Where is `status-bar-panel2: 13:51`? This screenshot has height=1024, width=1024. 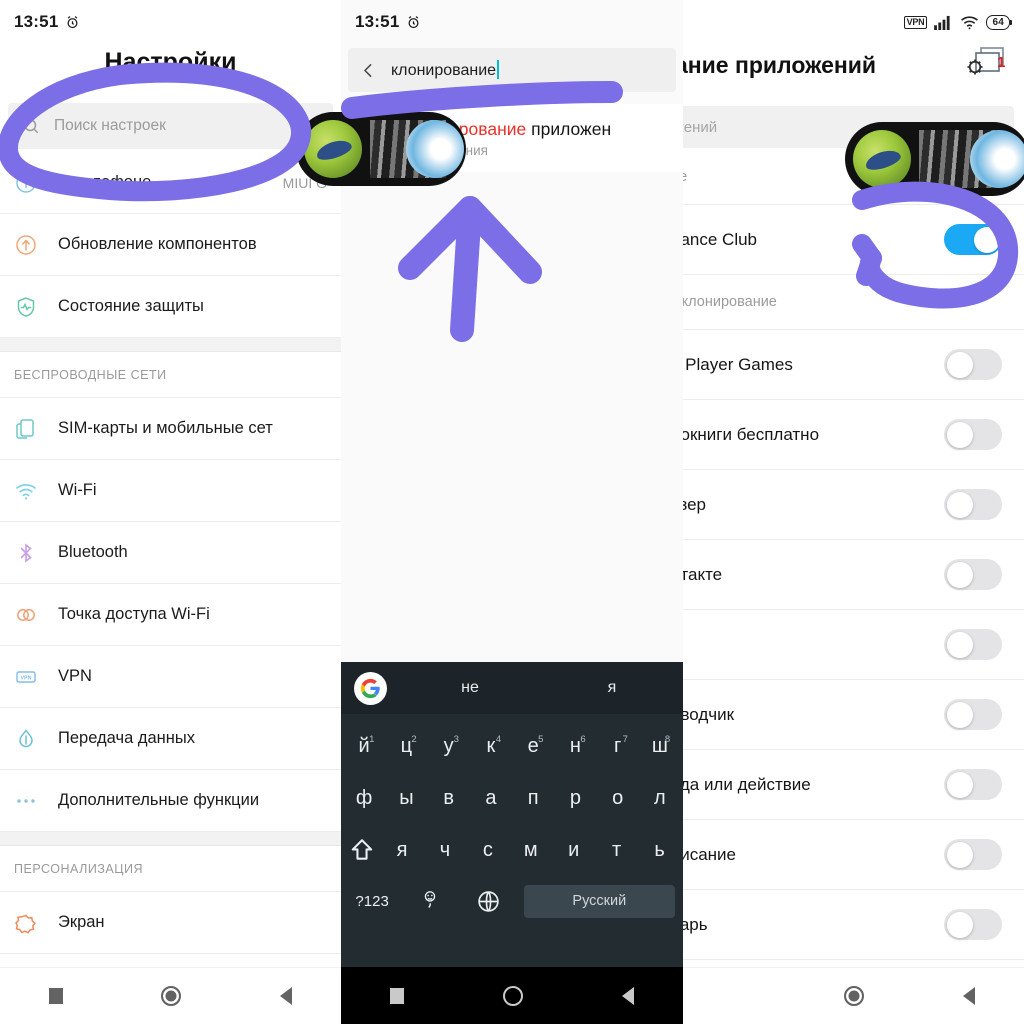
status-bar-panel2: 13:51 is located at coordinates (512, 22).